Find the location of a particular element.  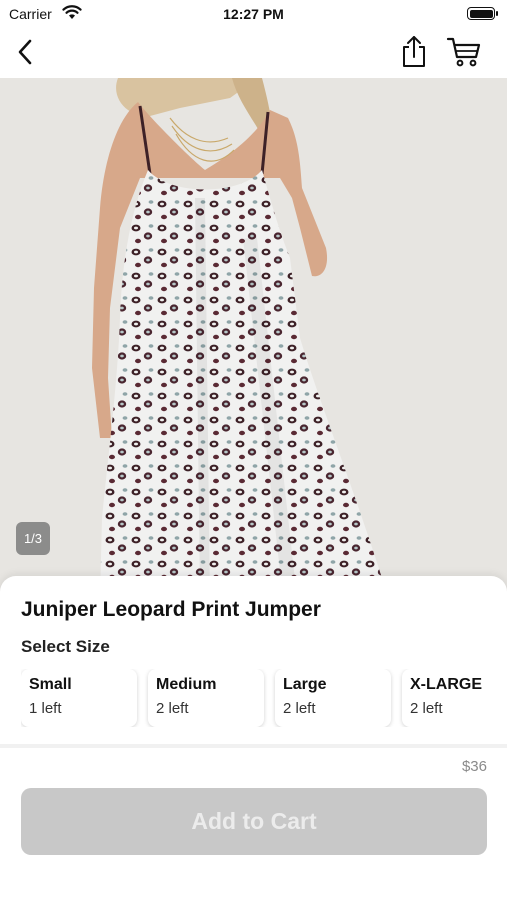

size-option-small: Small 1 left is located at coordinates (79, 698).